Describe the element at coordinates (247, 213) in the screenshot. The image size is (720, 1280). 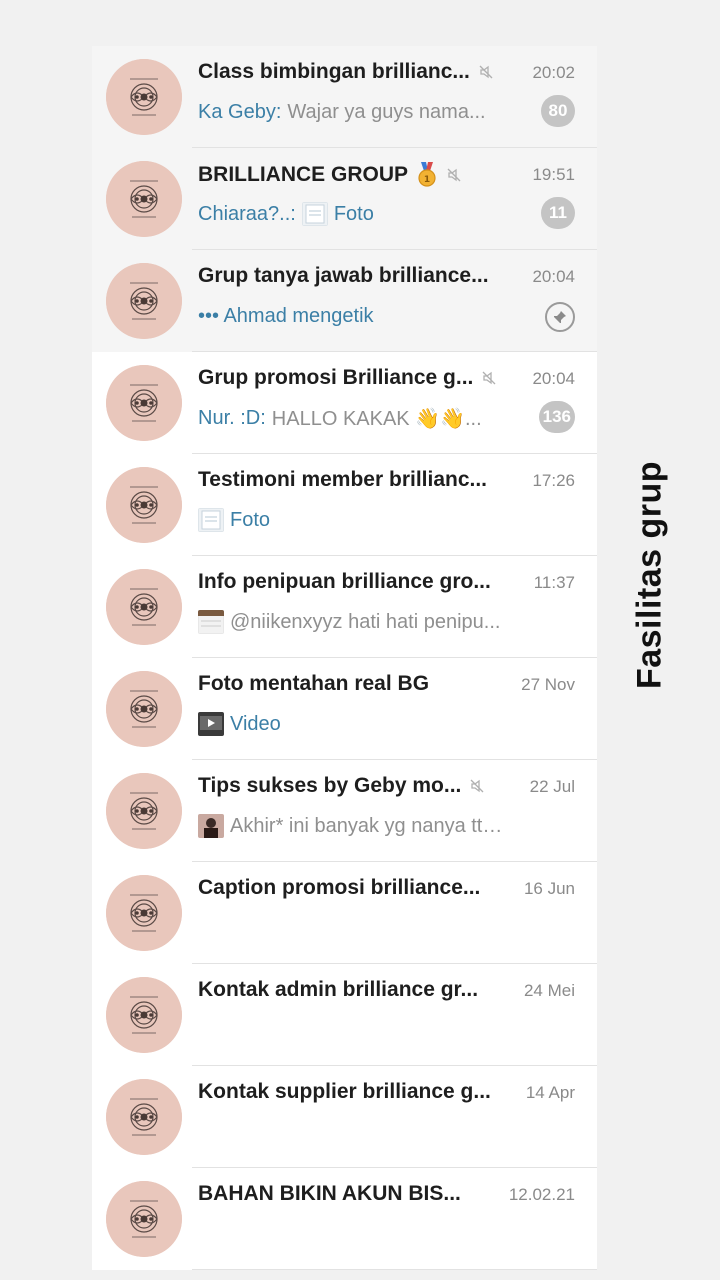
I see `message-sender: Chiaraa?..:` at that location.